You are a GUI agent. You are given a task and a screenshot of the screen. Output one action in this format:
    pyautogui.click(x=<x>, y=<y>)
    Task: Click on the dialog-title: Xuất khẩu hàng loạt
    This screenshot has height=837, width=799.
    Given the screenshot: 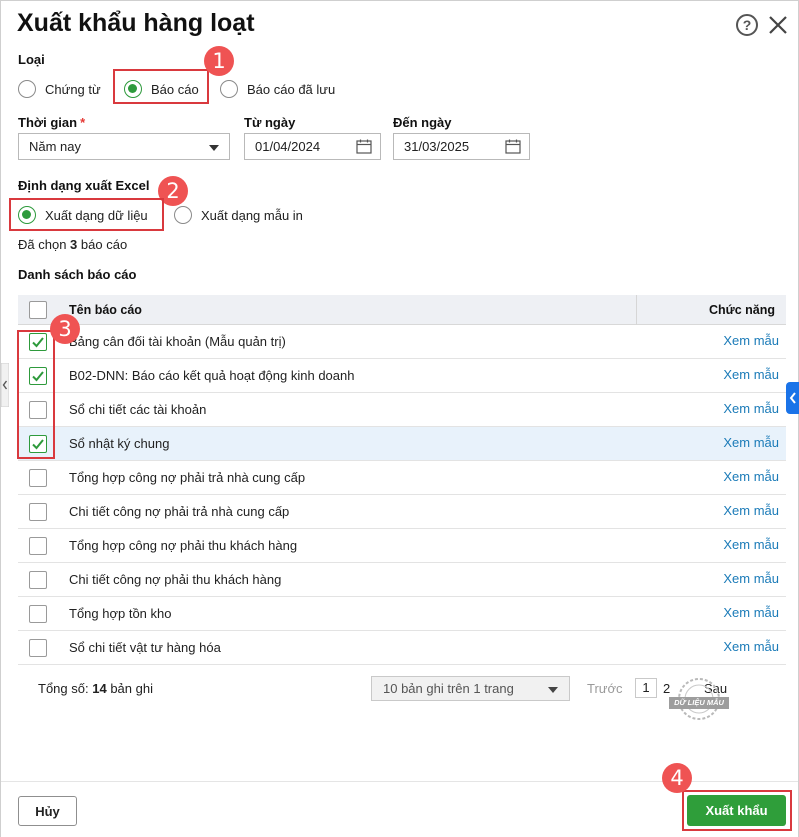 What is the action you would take?
    pyautogui.click(x=136, y=23)
    